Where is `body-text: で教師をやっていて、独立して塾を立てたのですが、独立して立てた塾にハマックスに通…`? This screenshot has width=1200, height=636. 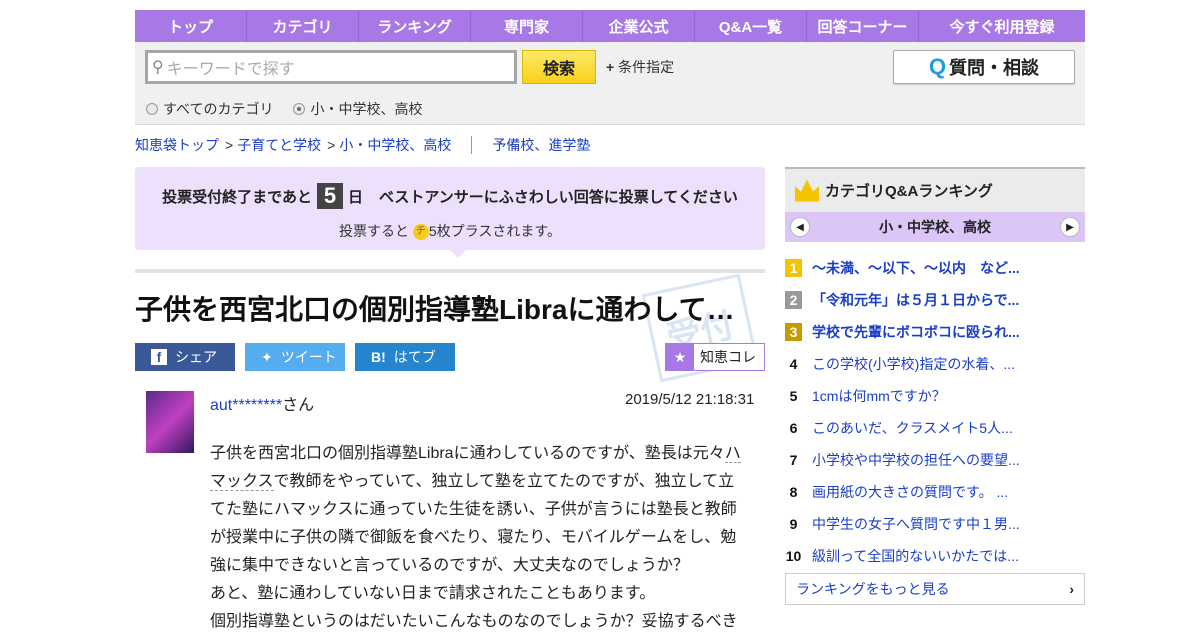
body-text: で教師をやっていて、独立して塾を立てたのですが、独立して立てた塾にハマックスに通… is located at coordinates (473, 523).